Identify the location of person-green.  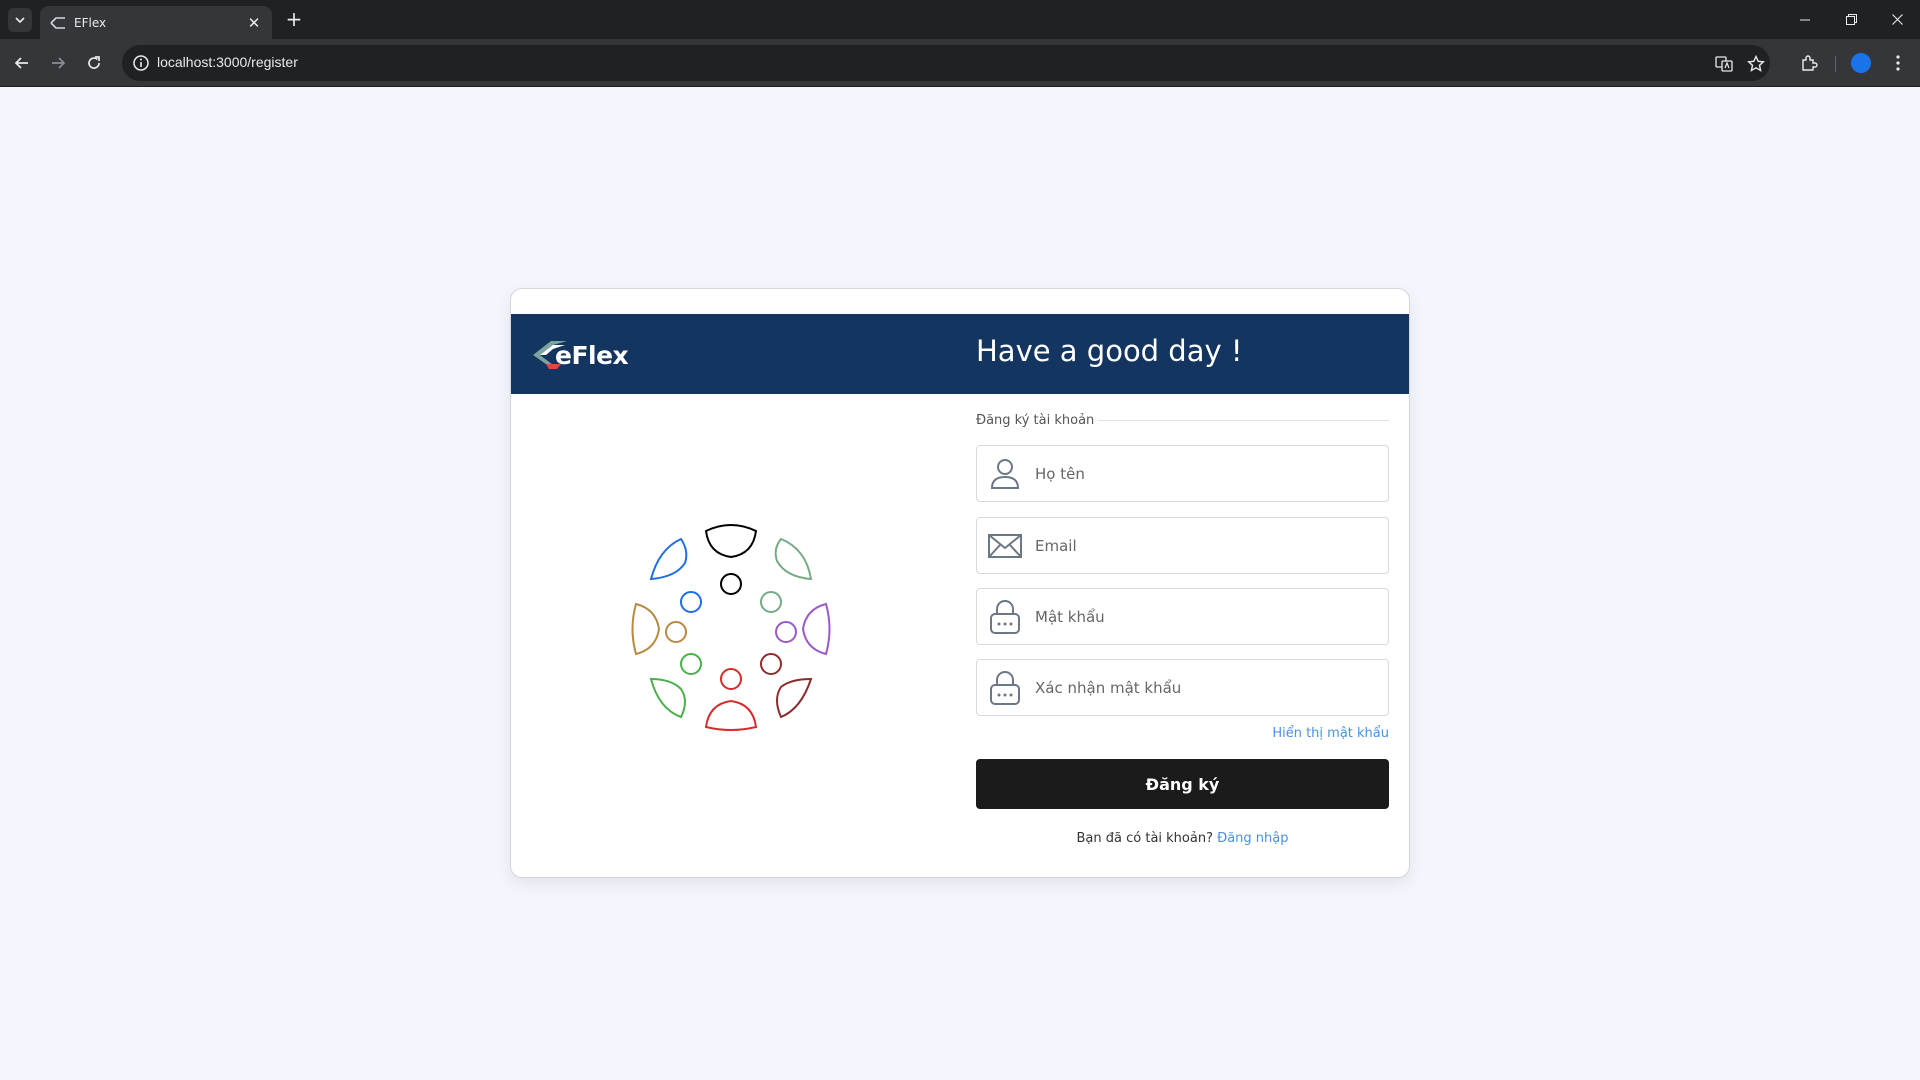
(675, 686).